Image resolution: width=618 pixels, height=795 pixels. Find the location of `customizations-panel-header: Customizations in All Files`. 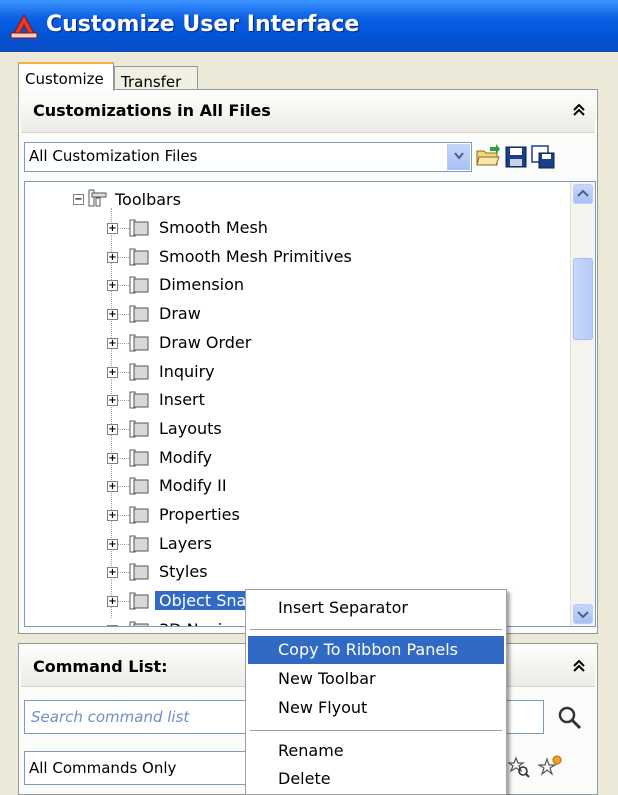

customizations-panel-header: Customizations in All Files is located at coordinates (308, 112).